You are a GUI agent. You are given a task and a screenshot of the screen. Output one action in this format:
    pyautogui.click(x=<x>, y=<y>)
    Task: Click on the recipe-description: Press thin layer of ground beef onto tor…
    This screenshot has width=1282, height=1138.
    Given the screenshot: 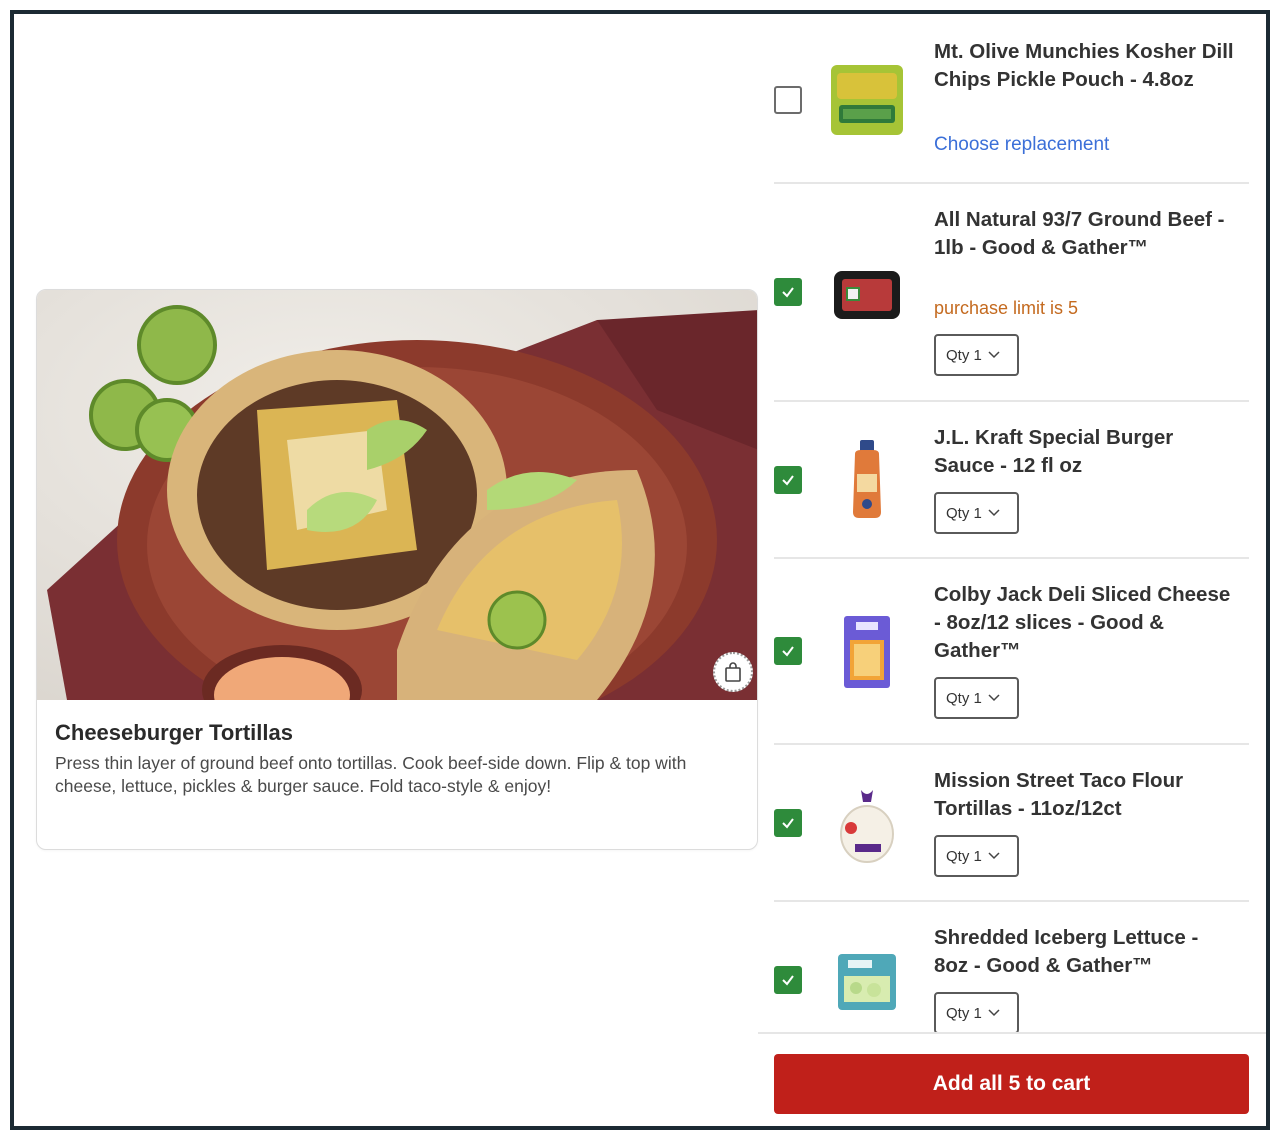 What is the action you would take?
    pyautogui.click(x=371, y=774)
    